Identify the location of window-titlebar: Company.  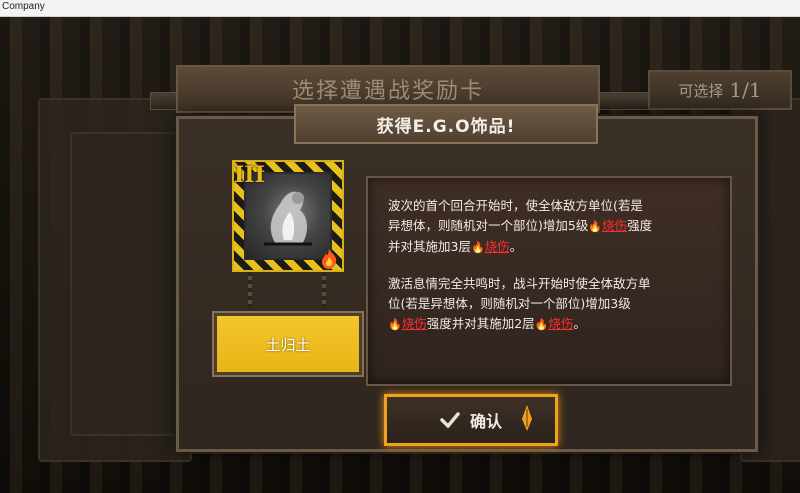
(400, 8).